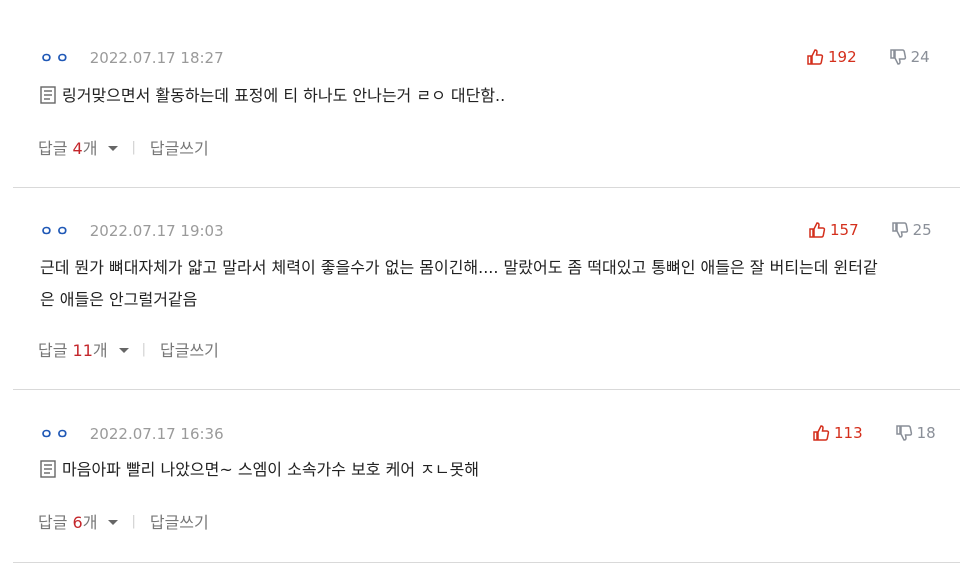  Describe the element at coordinates (874, 433) in the screenshot. I see `vote-box: 113 18` at that location.